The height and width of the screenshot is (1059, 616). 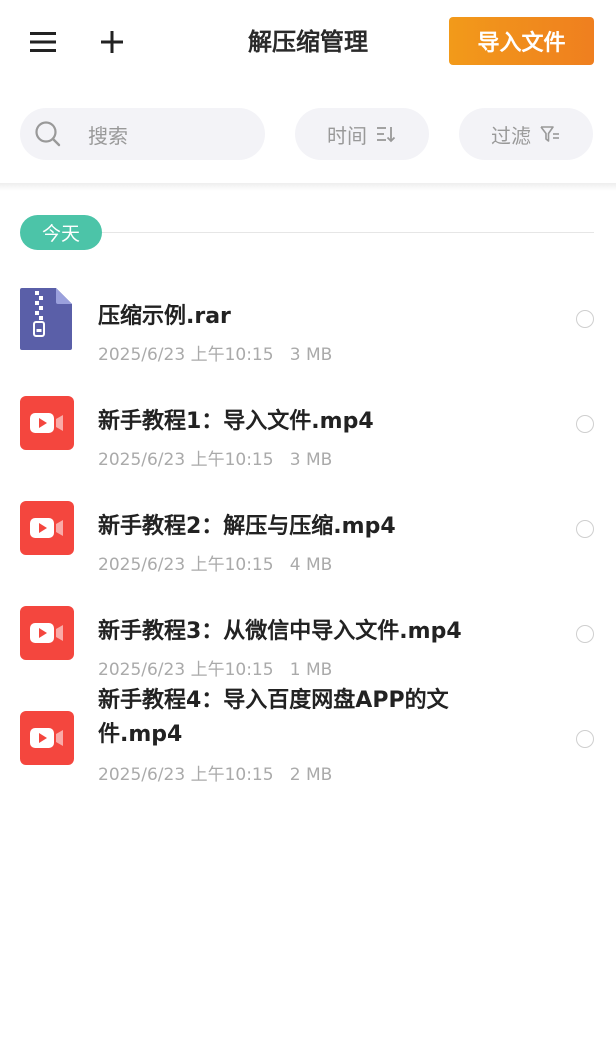 I want to click on file-size: 2 MB, so click(x=311, y=775).